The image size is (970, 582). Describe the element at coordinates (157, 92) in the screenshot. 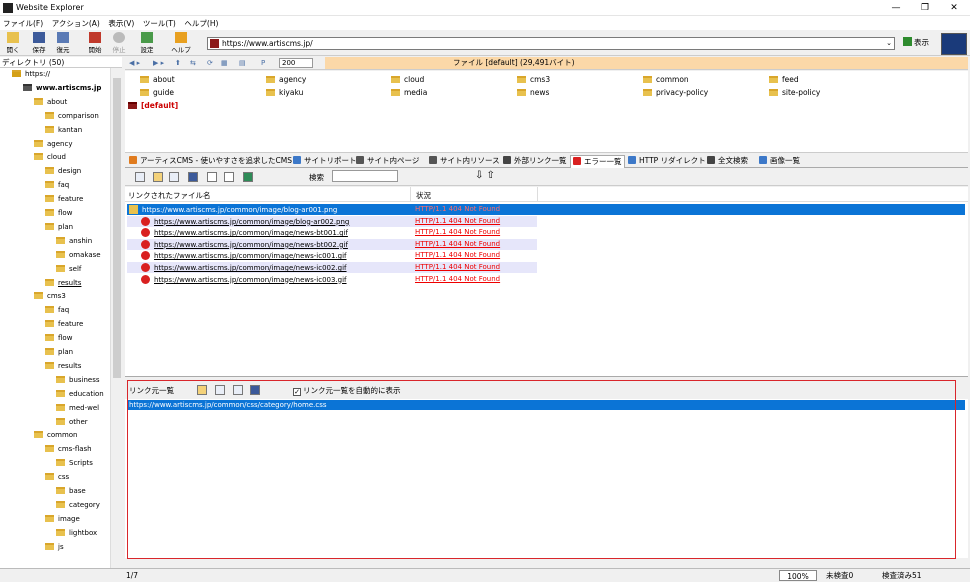

I see `folder-item: guide` at that location.